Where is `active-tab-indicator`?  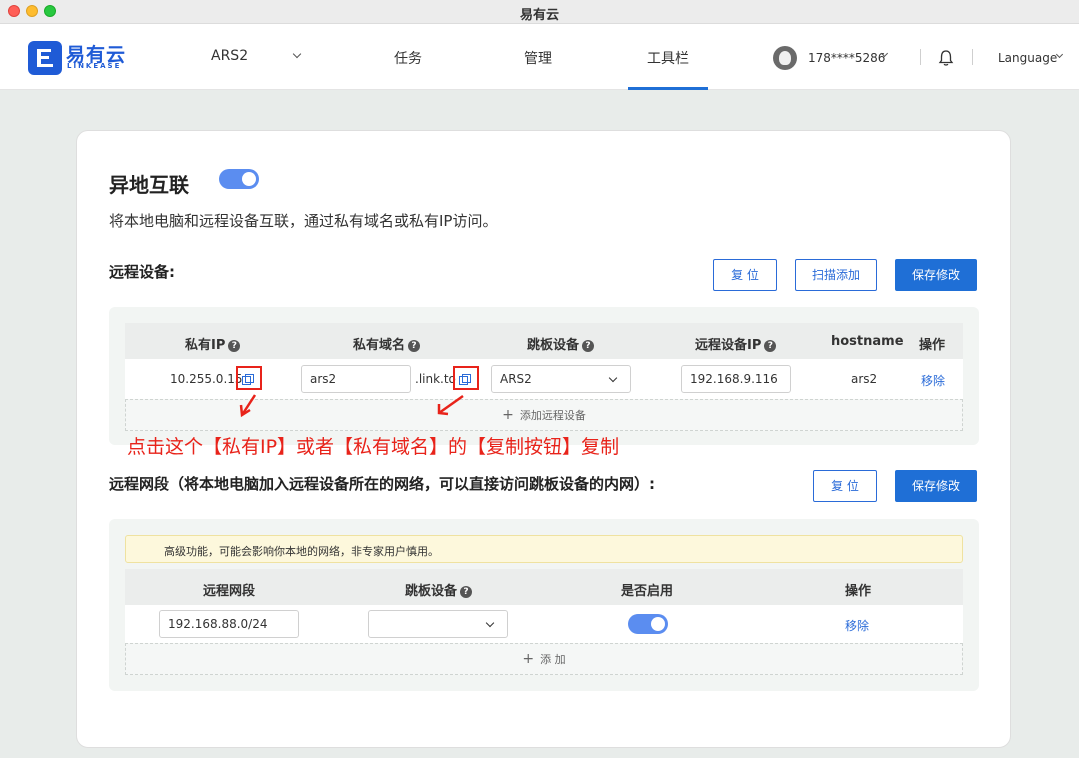 active-tab-indicator is located at coordinates (668, 88).